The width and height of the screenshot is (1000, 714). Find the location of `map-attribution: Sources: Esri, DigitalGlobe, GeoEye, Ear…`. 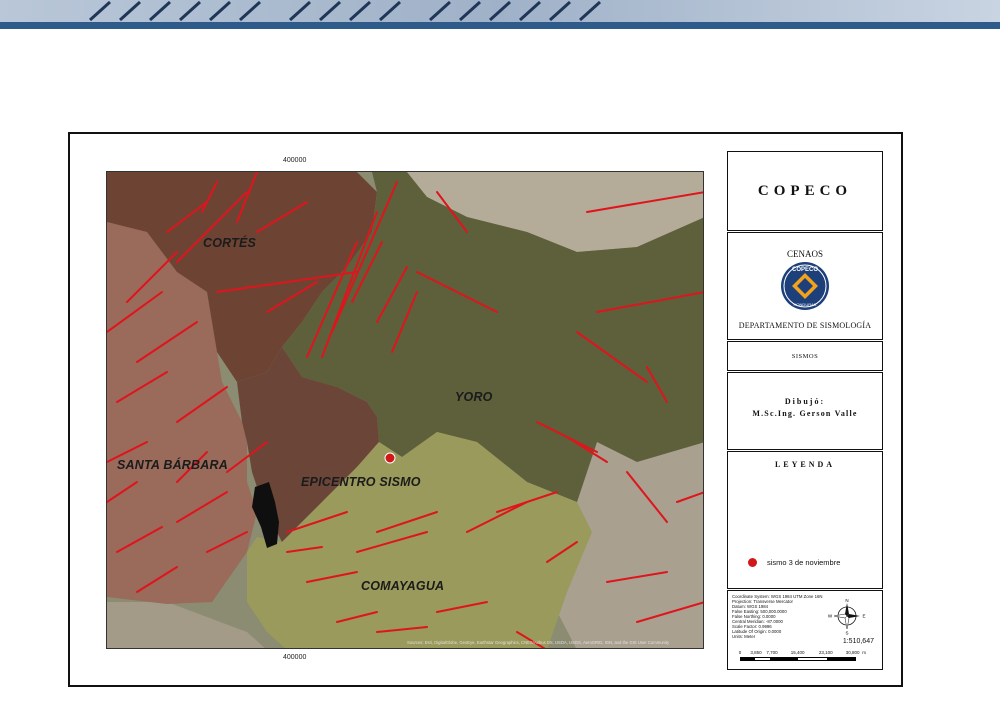

map-attribution: Sources: Esri, DigitalGlobe, GeoEye, Ear… is located at coordinates (538, 642).